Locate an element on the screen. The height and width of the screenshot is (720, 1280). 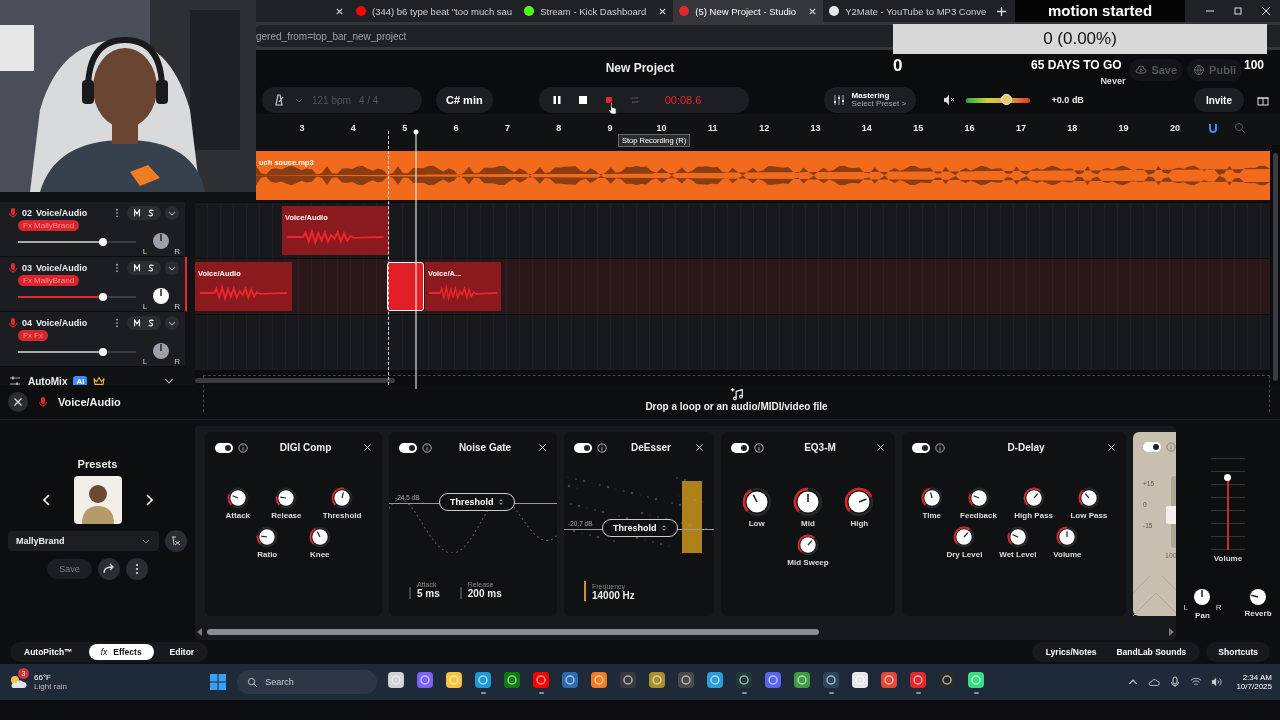
effect-name: EQ3-M is located at coordinates (820, 447).